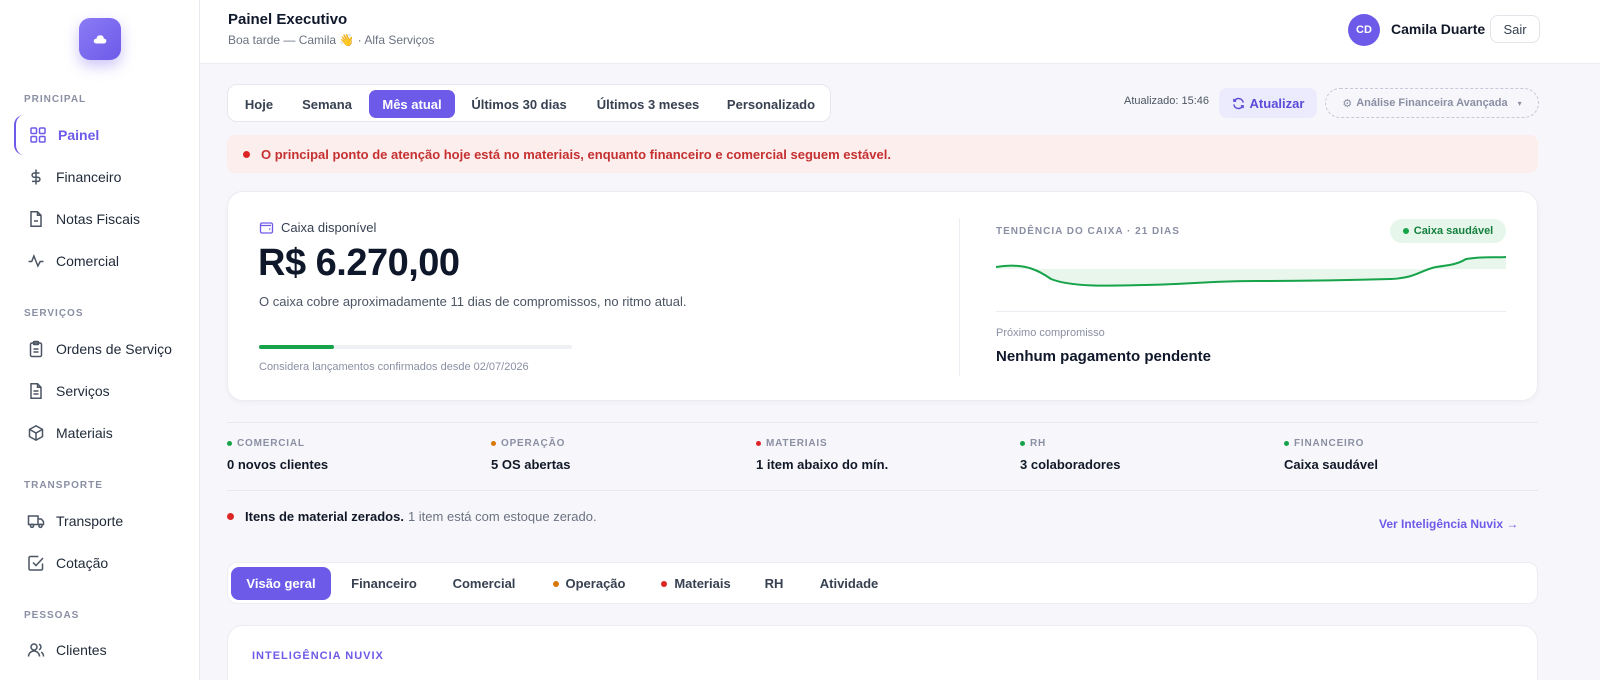 Image resolution: width=1600 pixels, height=680 pixels. Describe the element at coordinates (616, 455) in the screenshot. I see `kpi-operacao: OPERAÇÃO 5 OS abertas` at that location.